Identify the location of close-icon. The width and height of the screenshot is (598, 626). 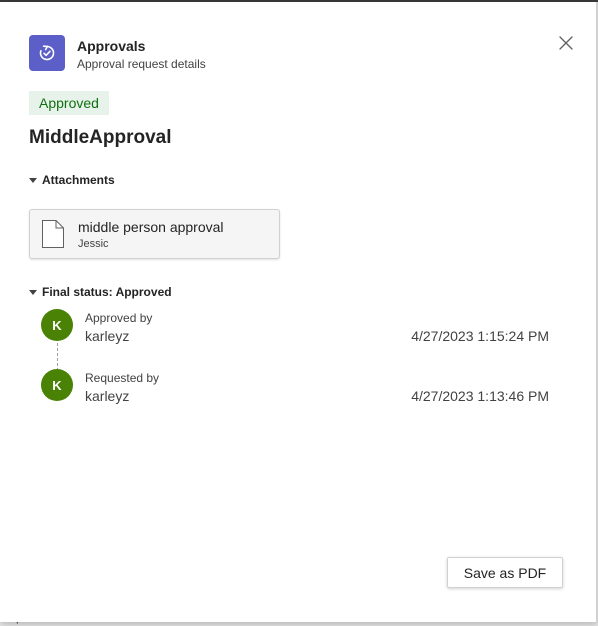
(566, 43).